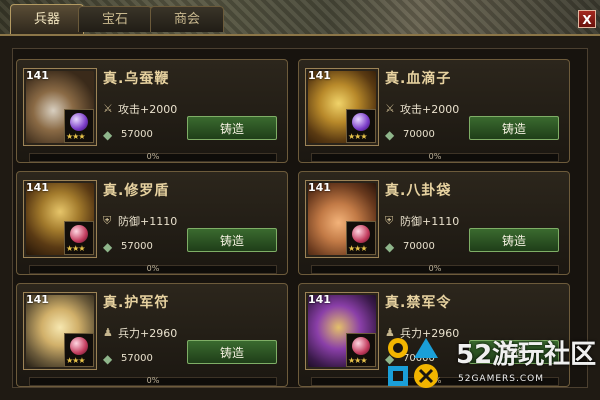 The image size is (600, 400). What do you see at coordinates (300, 17) in the screenshot?
I see `tab-bar: 兵器 宝石 商会 X` at bounding box center [300, 17].